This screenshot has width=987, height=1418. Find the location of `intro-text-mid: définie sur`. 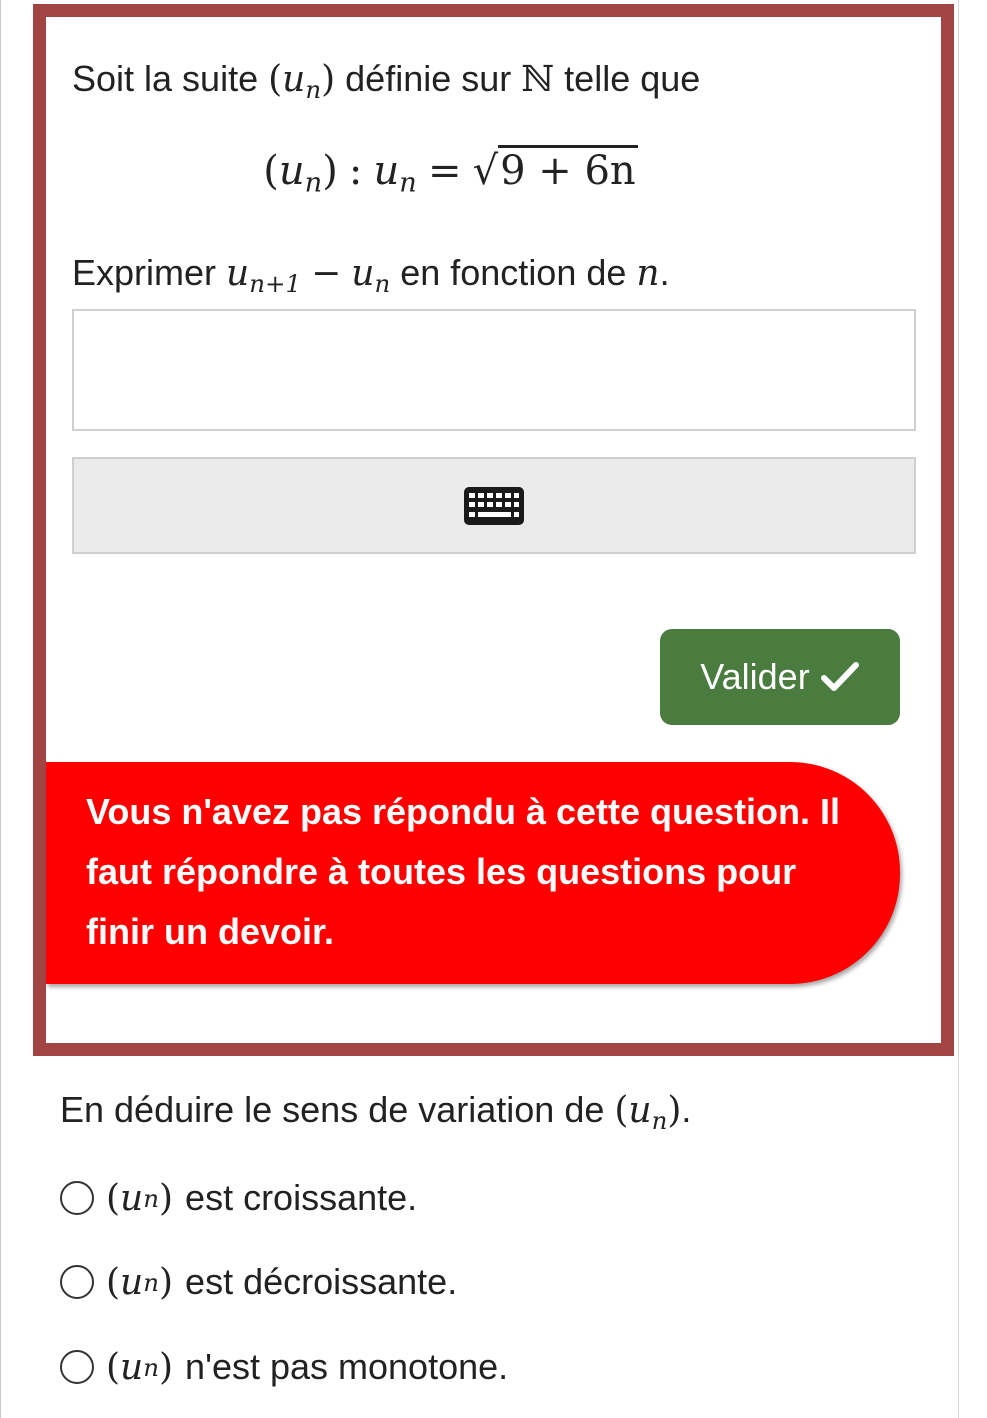

intro-text-mid: définie sur is located at coordinates (428, 78).